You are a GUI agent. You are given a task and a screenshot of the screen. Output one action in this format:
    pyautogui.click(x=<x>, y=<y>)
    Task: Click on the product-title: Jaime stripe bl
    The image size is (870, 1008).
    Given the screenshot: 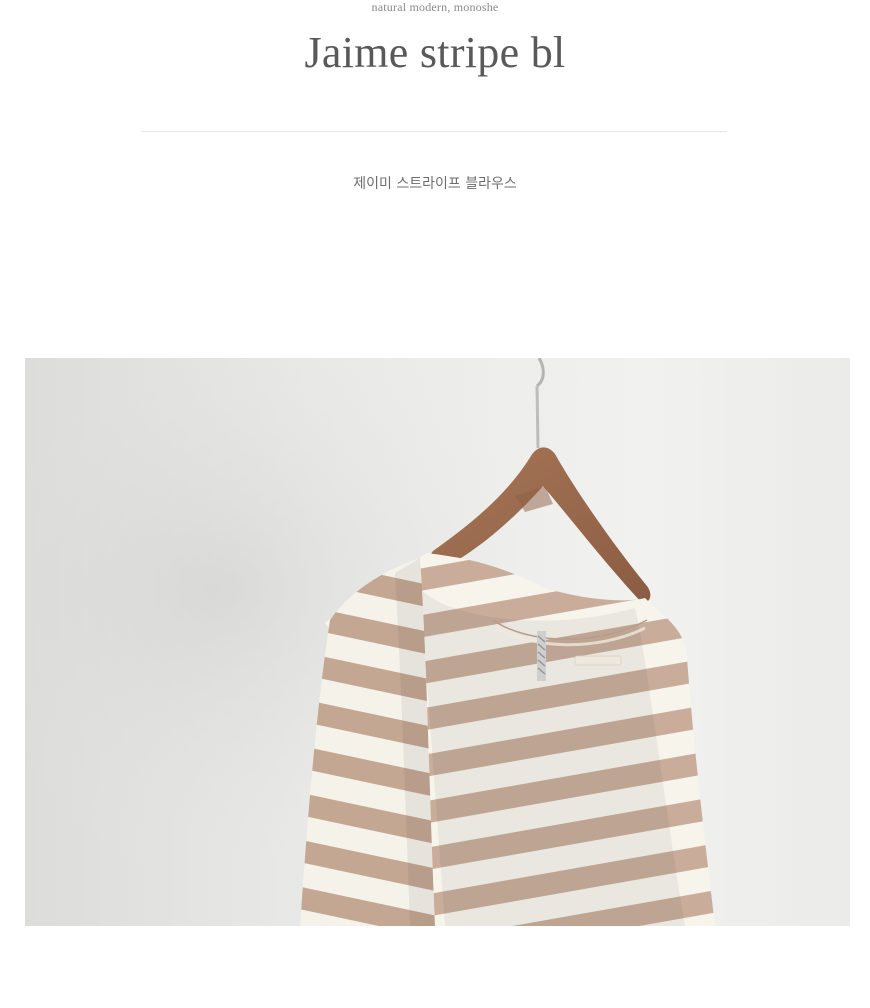 What is the action you would take?
    pyautogui.click(x=435, y=52)
    